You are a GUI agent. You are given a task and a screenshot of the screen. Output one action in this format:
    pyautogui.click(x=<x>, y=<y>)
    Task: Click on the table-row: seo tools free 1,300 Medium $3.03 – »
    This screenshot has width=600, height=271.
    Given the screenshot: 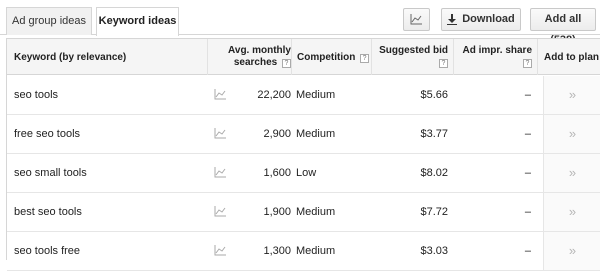 What is the action you would take?
    pyautogui.click(x=303, y=251)
    